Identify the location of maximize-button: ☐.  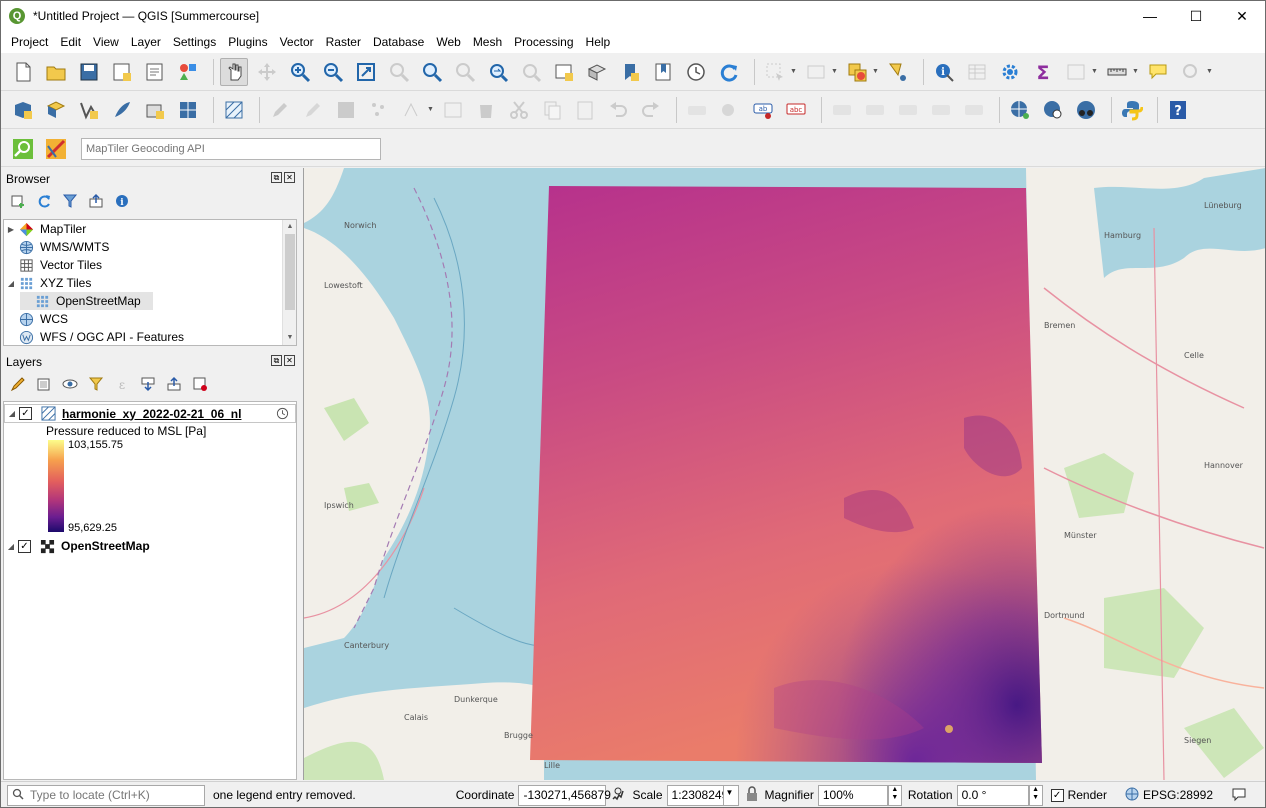
(1196, 16).